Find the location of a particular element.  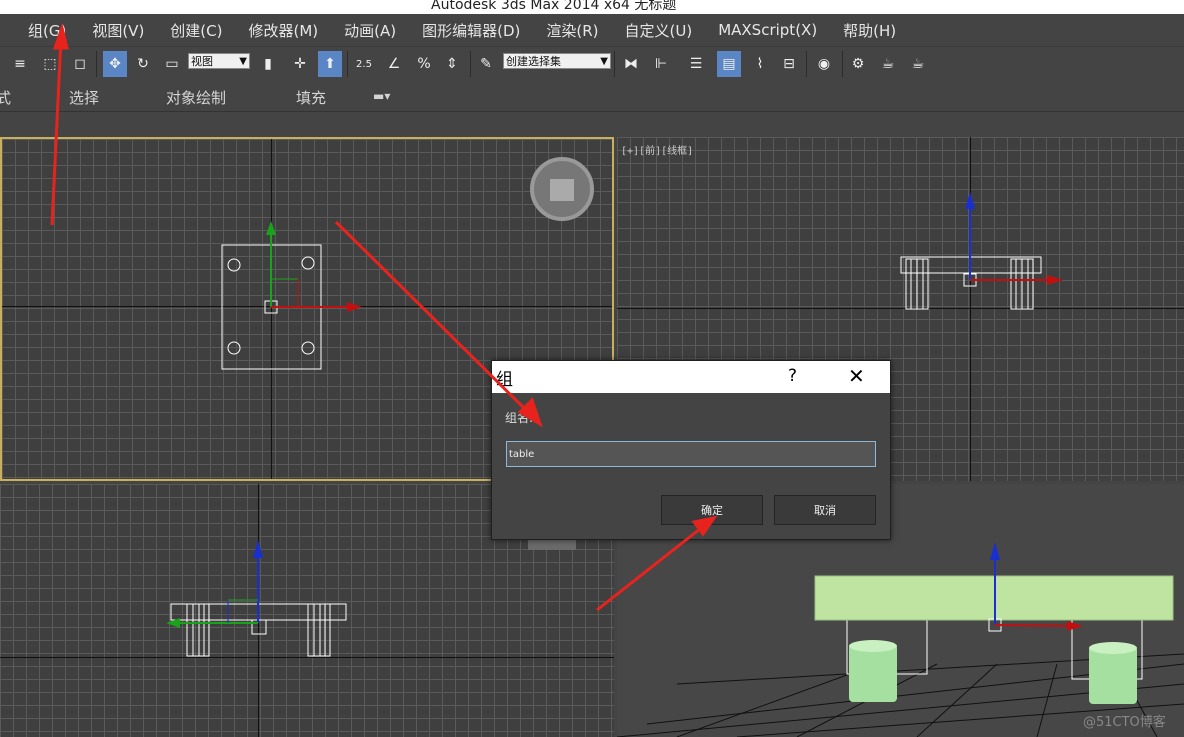

region-select-icon: ⬚ is located at coordinates (50, 64).